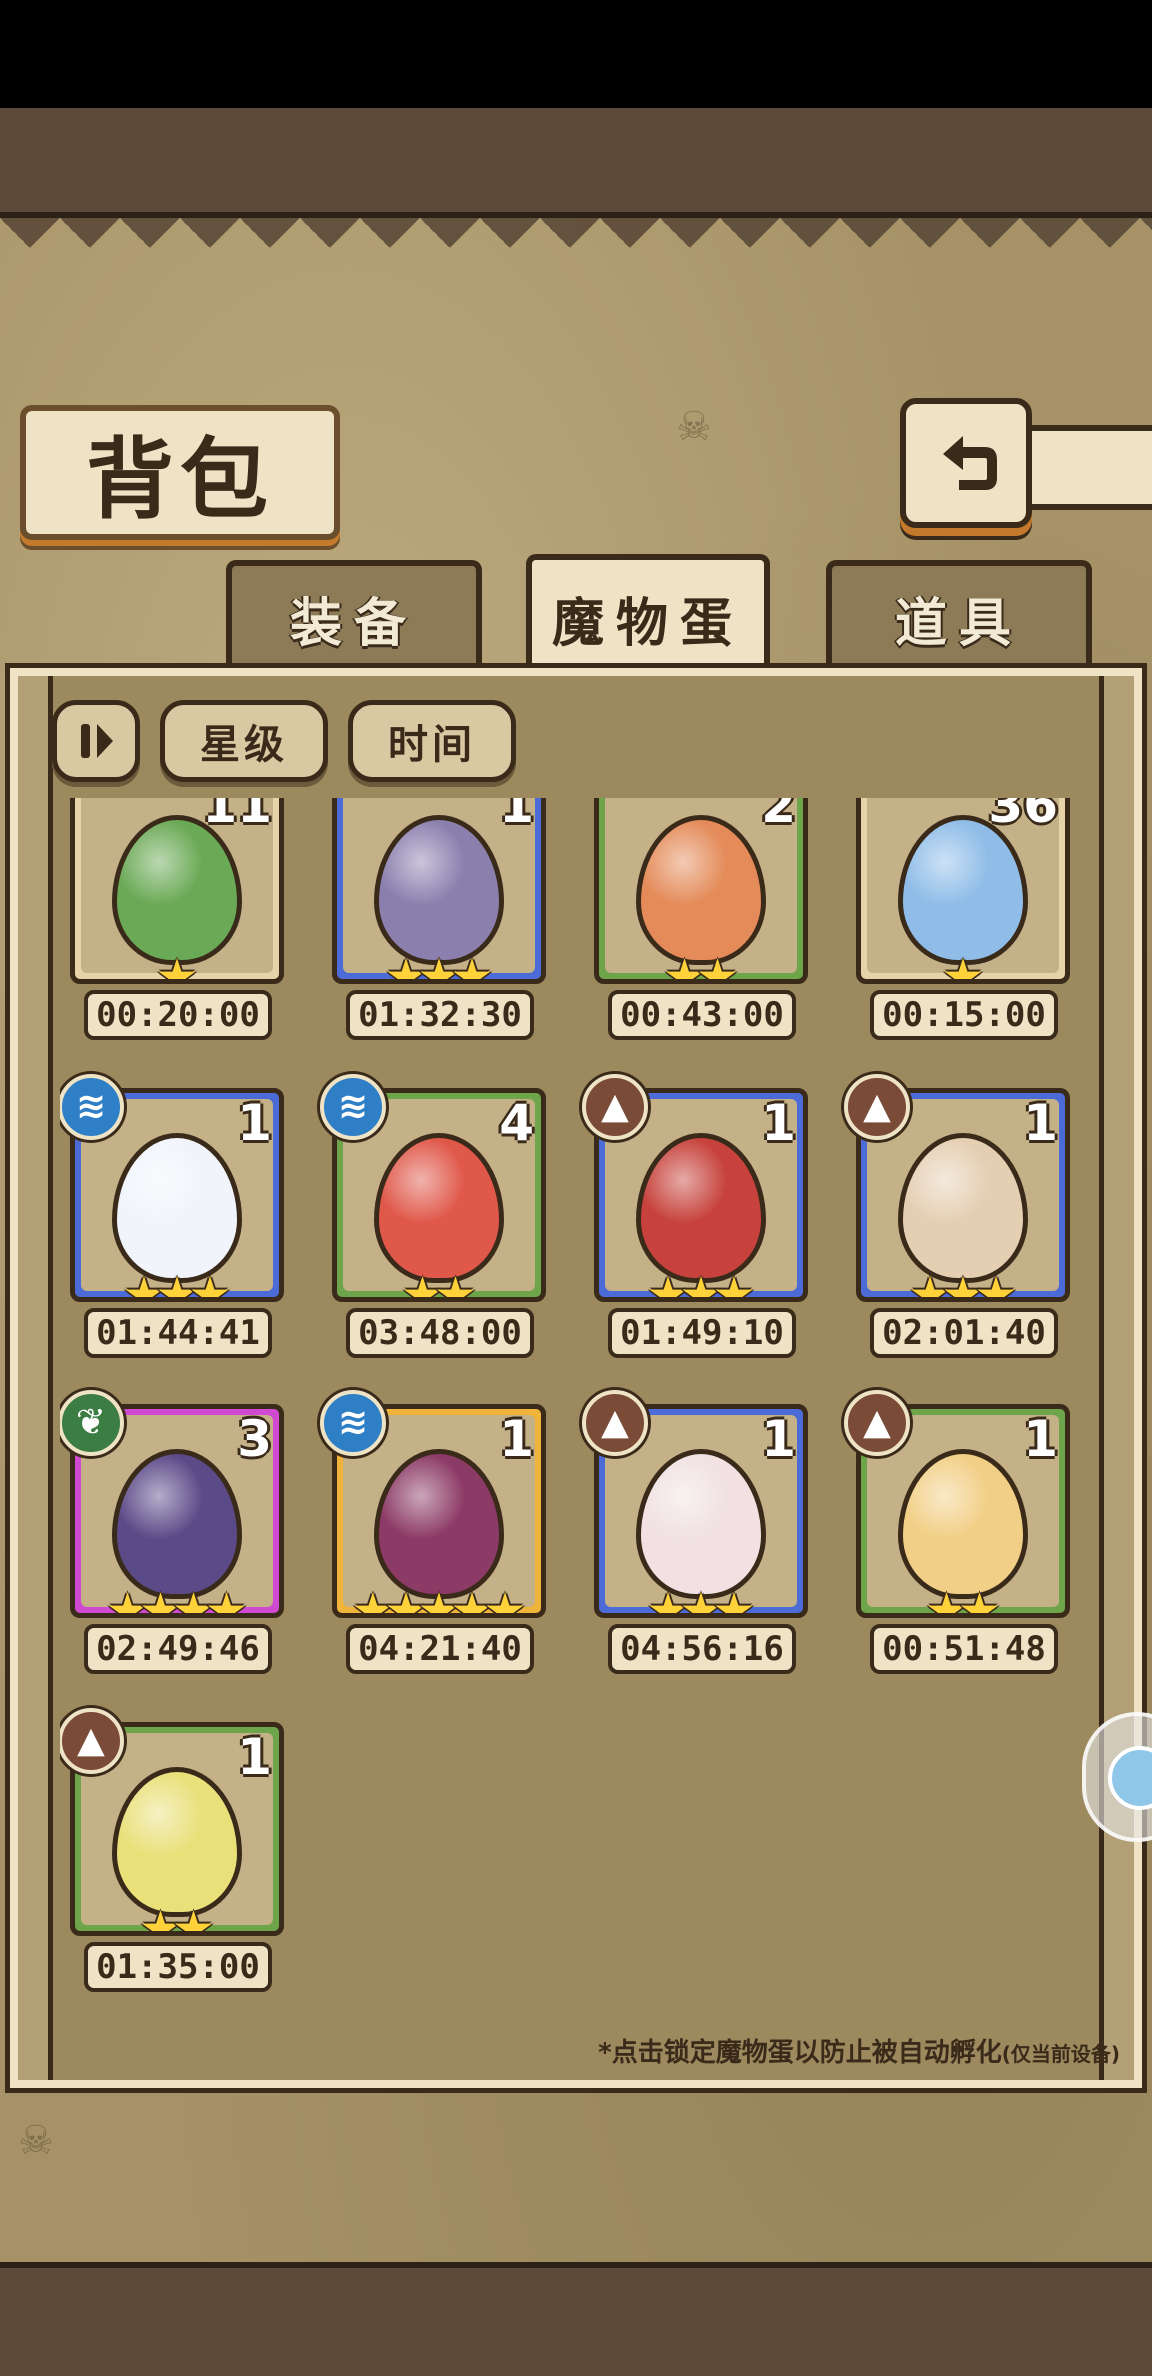 This screenshot has height=2376, width=1152. Describe the element at coordinates (698, 1541) in the screenshot. I see `egg-card: ★★★ ▲ 1 04:56:16` at that location.